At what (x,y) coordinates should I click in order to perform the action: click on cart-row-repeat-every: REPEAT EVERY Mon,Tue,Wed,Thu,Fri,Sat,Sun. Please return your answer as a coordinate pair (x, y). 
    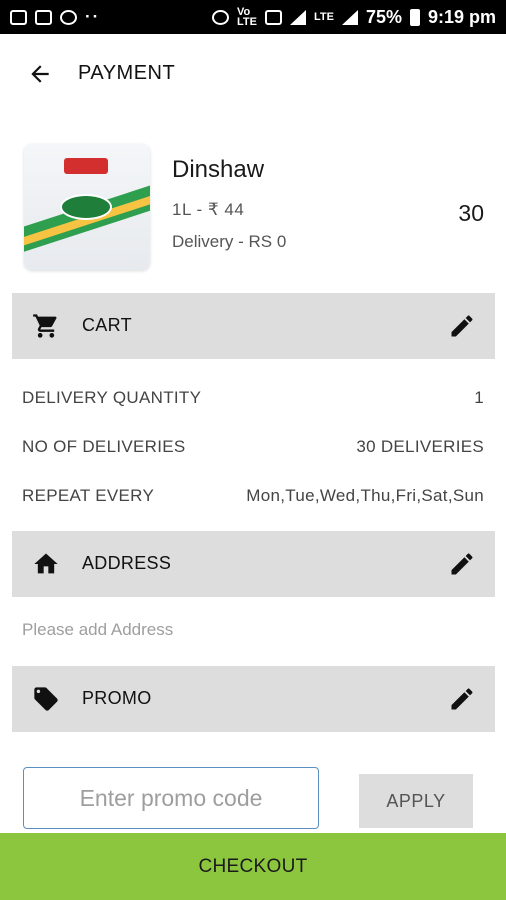
    Looking at the image, I should click on (253, 496).